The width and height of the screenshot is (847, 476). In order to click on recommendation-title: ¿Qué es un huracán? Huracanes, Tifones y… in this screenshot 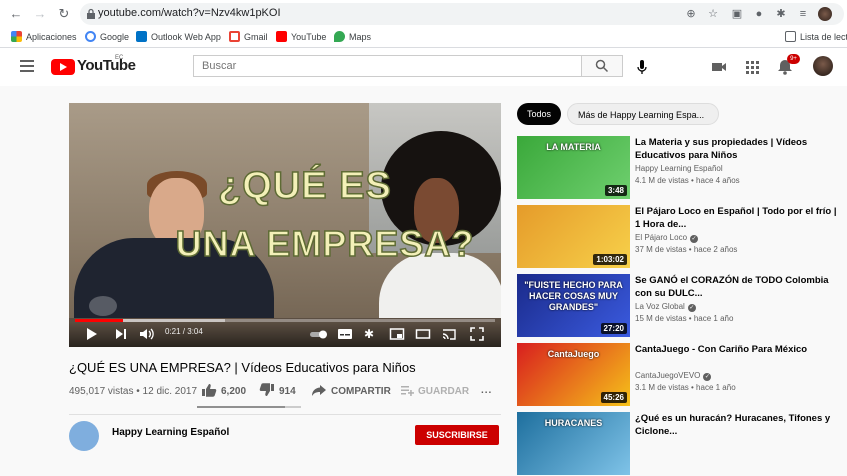, I will do `click(737, 425)`.